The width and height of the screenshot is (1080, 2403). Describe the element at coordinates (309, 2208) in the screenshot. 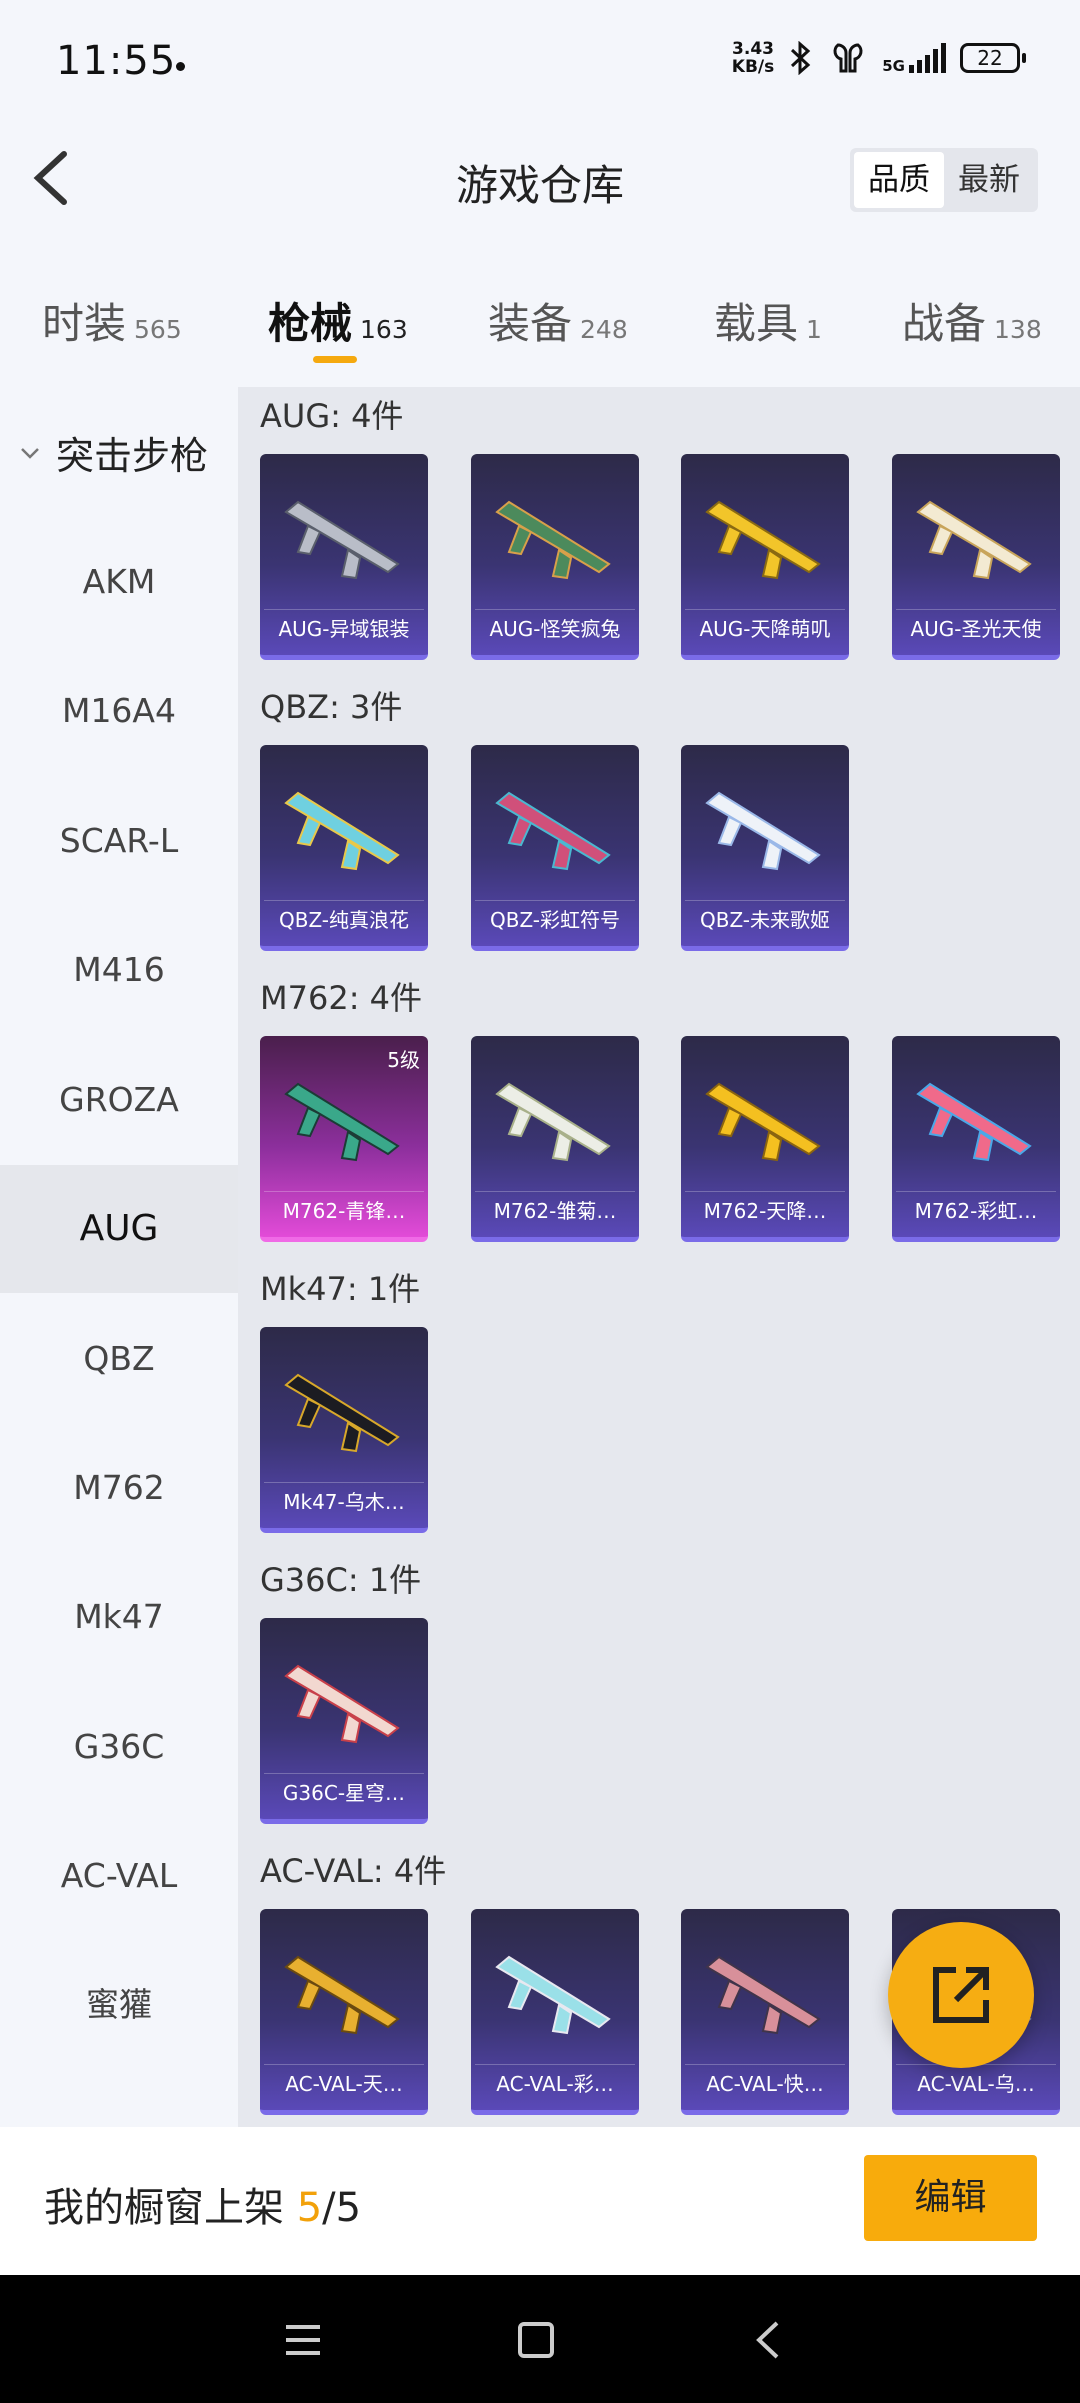

I see `showcase-count: 5` at that location.